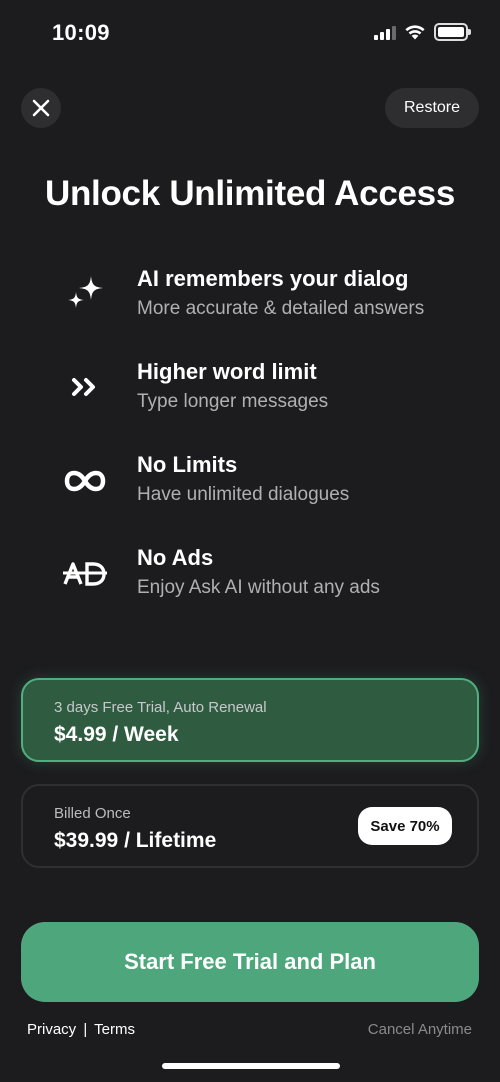 The image size is (500, 1082). What do you see at coordinates (227, 371) in the screenshot?
I see `feature-title: Higher word limit` at bounding box center [227, 371].